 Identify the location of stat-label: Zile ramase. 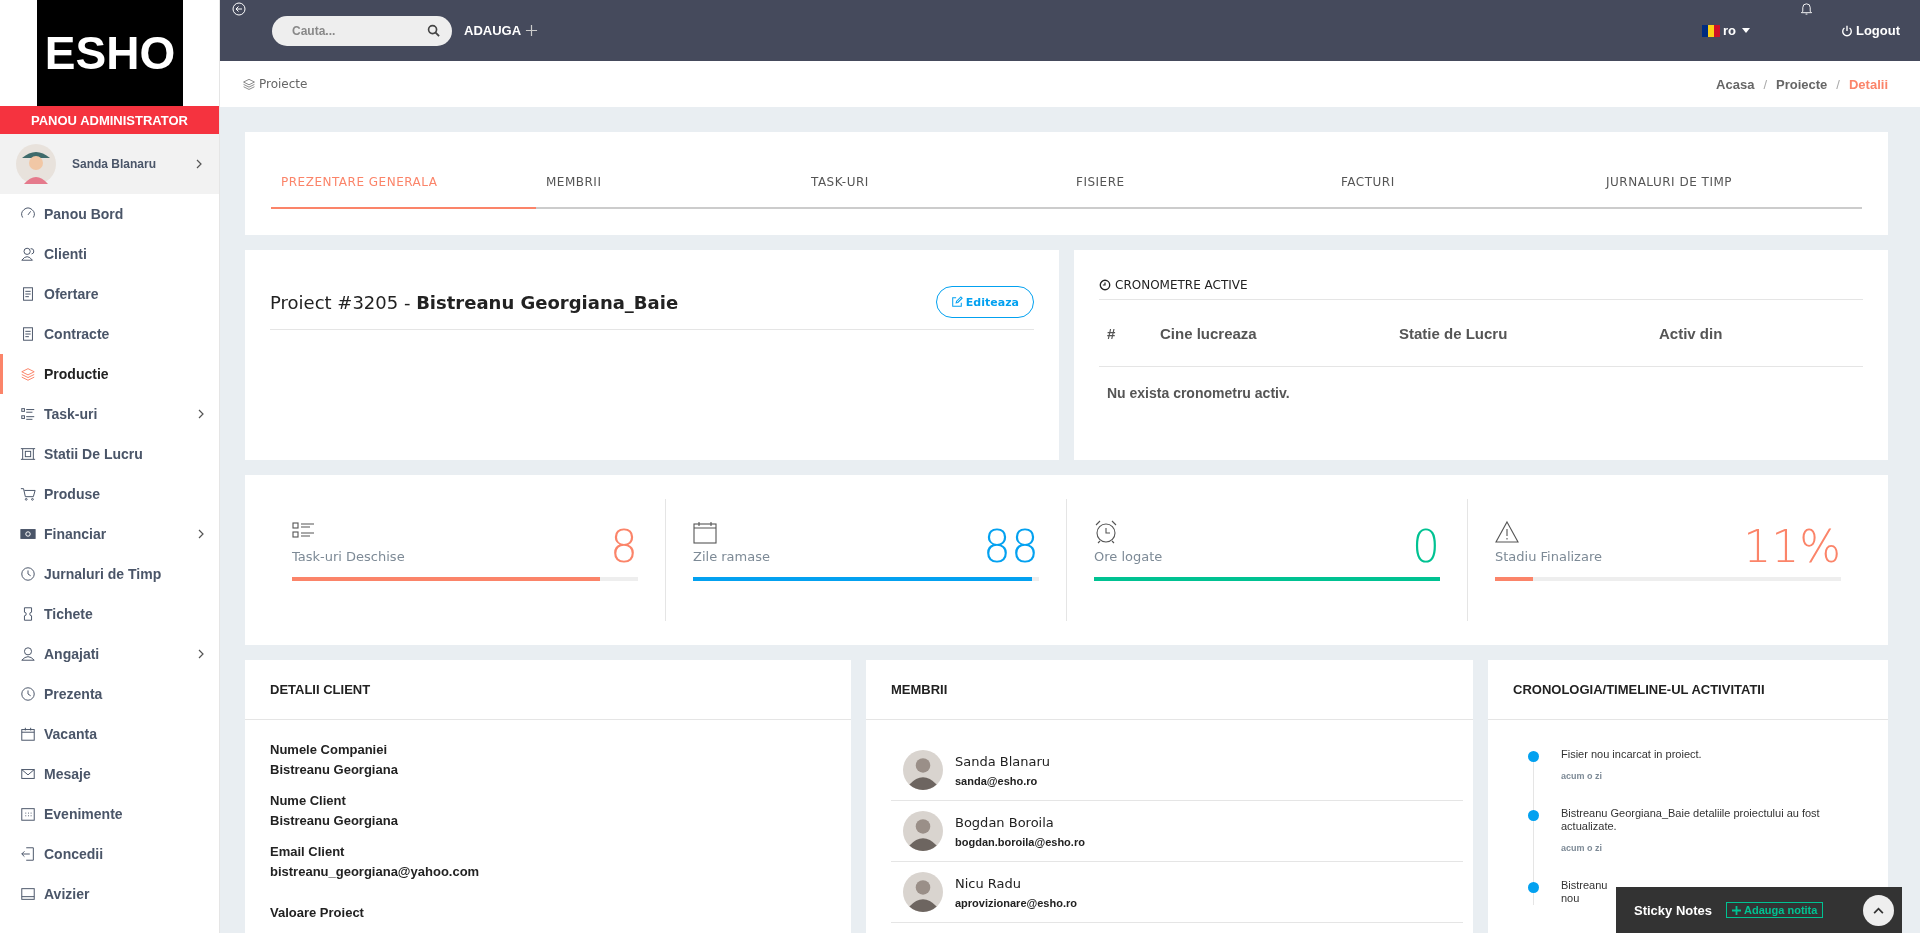
(731, 556).